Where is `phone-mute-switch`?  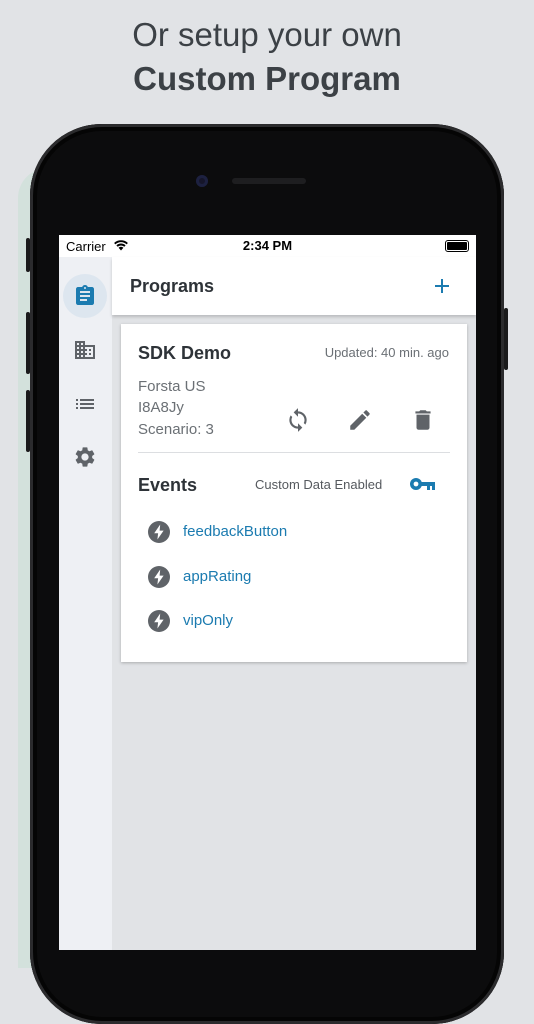
phone-mute-switch is located at coordinates (28, 255).